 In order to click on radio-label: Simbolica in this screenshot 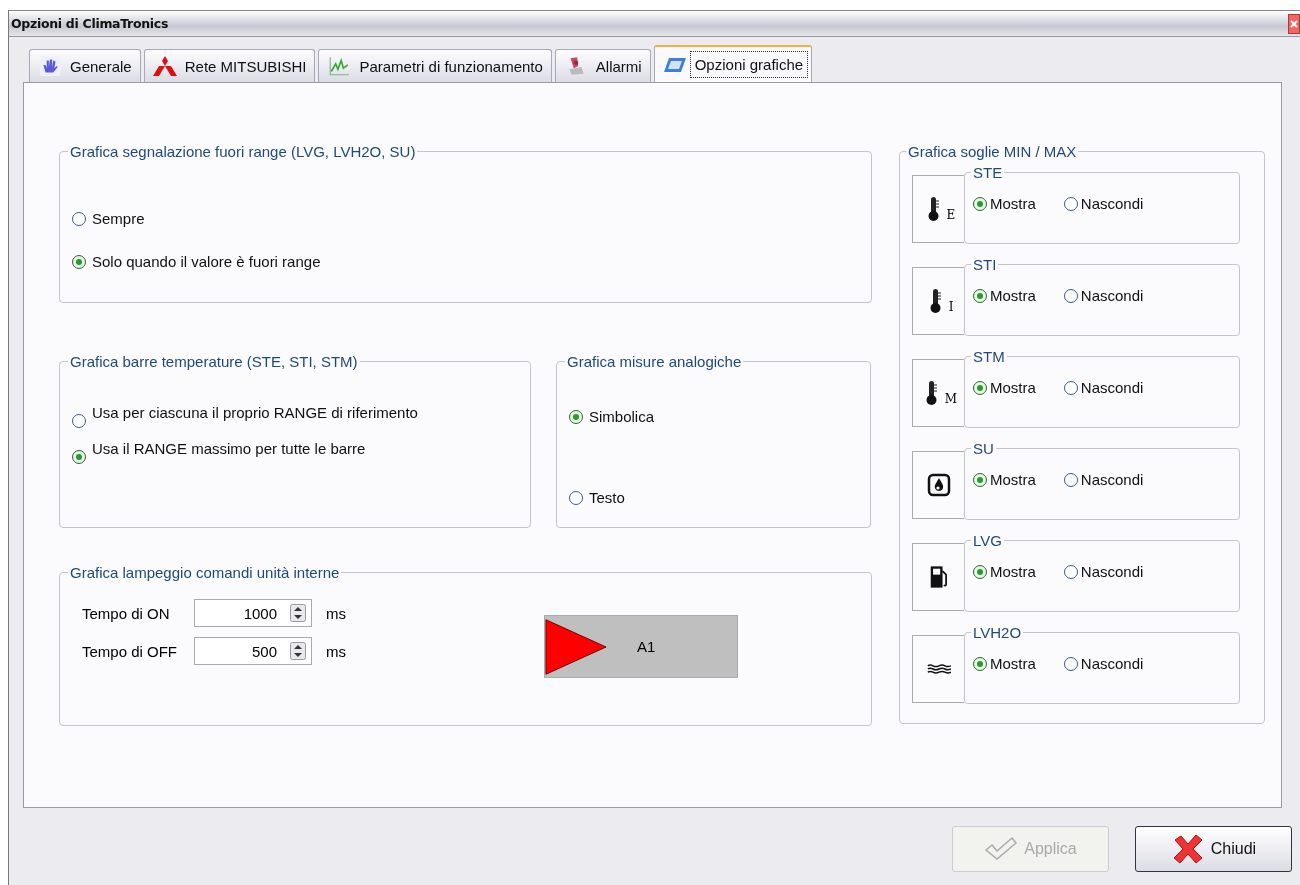, I will do `click(622, 417)`.